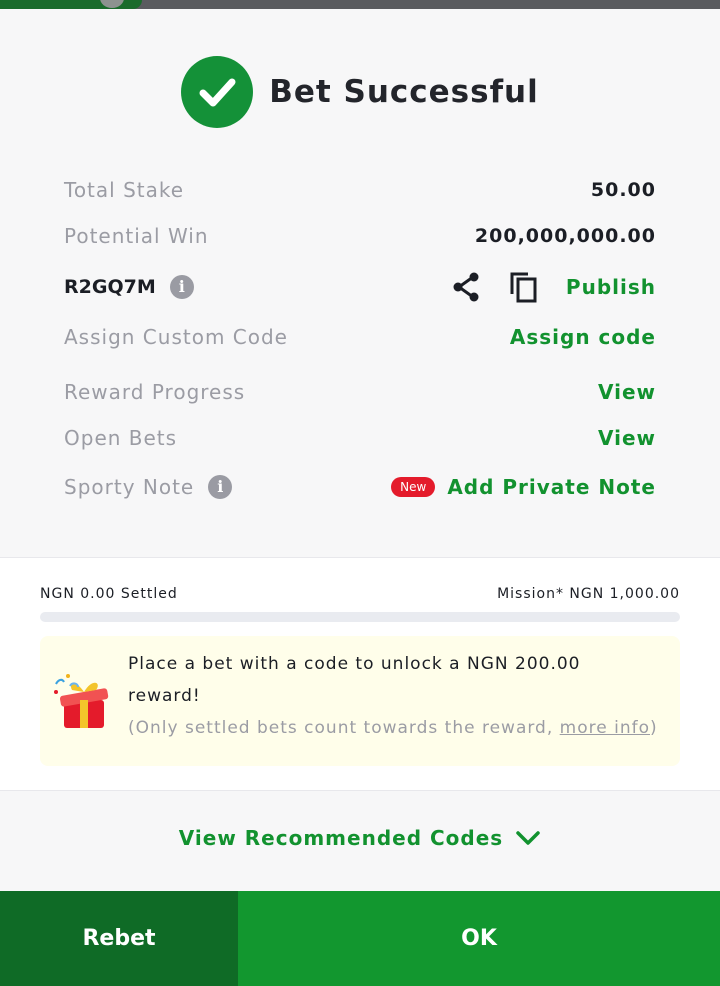 Image resolution: width=720 pixels, height=986 pixels. I want to click on chevron-down-icon, so click(528, 838).